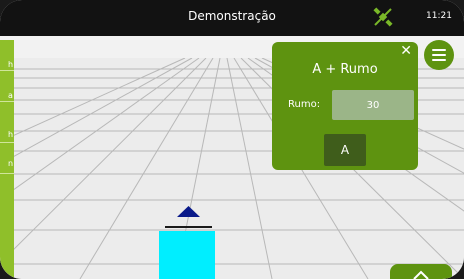 The height and width of the screenshot is (279, 464). I want to click on page-title: Demonstração, so click(232, 16).